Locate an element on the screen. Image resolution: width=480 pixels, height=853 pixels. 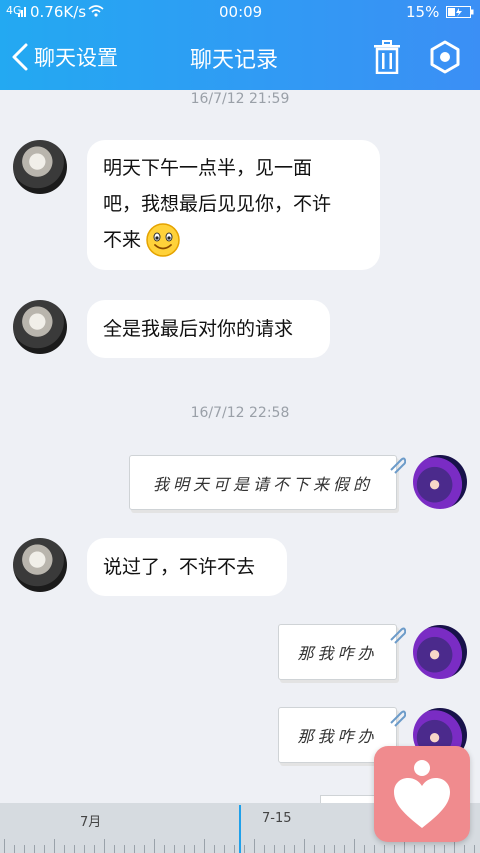
favorite-heart-button is located at coordinates (422, 794).